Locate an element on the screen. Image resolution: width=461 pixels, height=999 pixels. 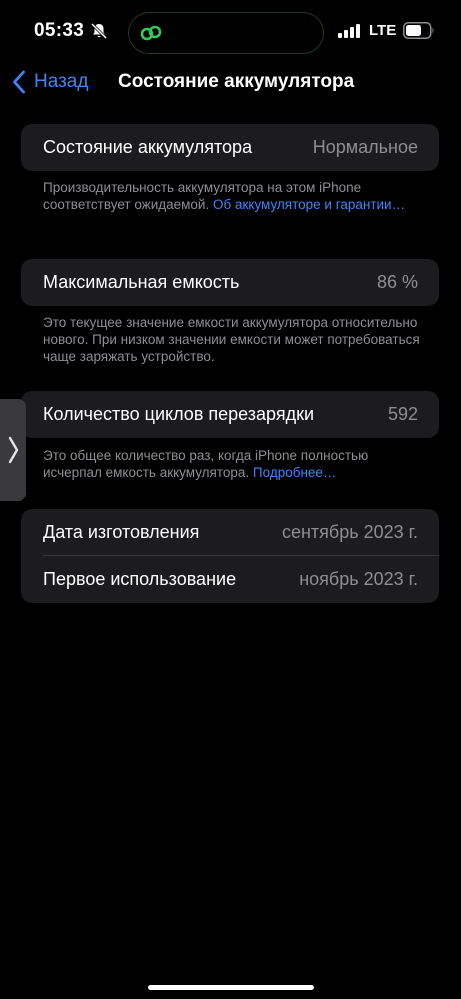
page-title: Состояние аккумулятора is located at coordinates (236, 81).